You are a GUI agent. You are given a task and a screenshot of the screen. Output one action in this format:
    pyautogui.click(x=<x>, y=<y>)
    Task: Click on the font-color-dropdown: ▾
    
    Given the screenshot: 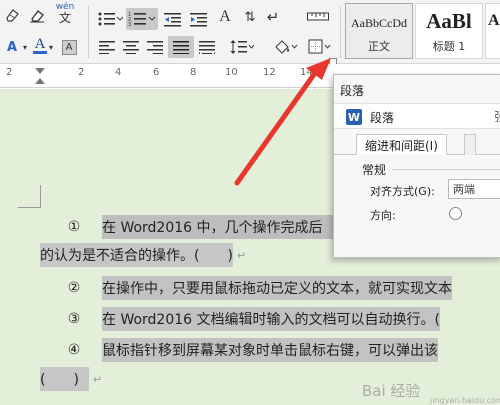 What is the action you would take?
    pyautogui.click(x=25, y=47)
    